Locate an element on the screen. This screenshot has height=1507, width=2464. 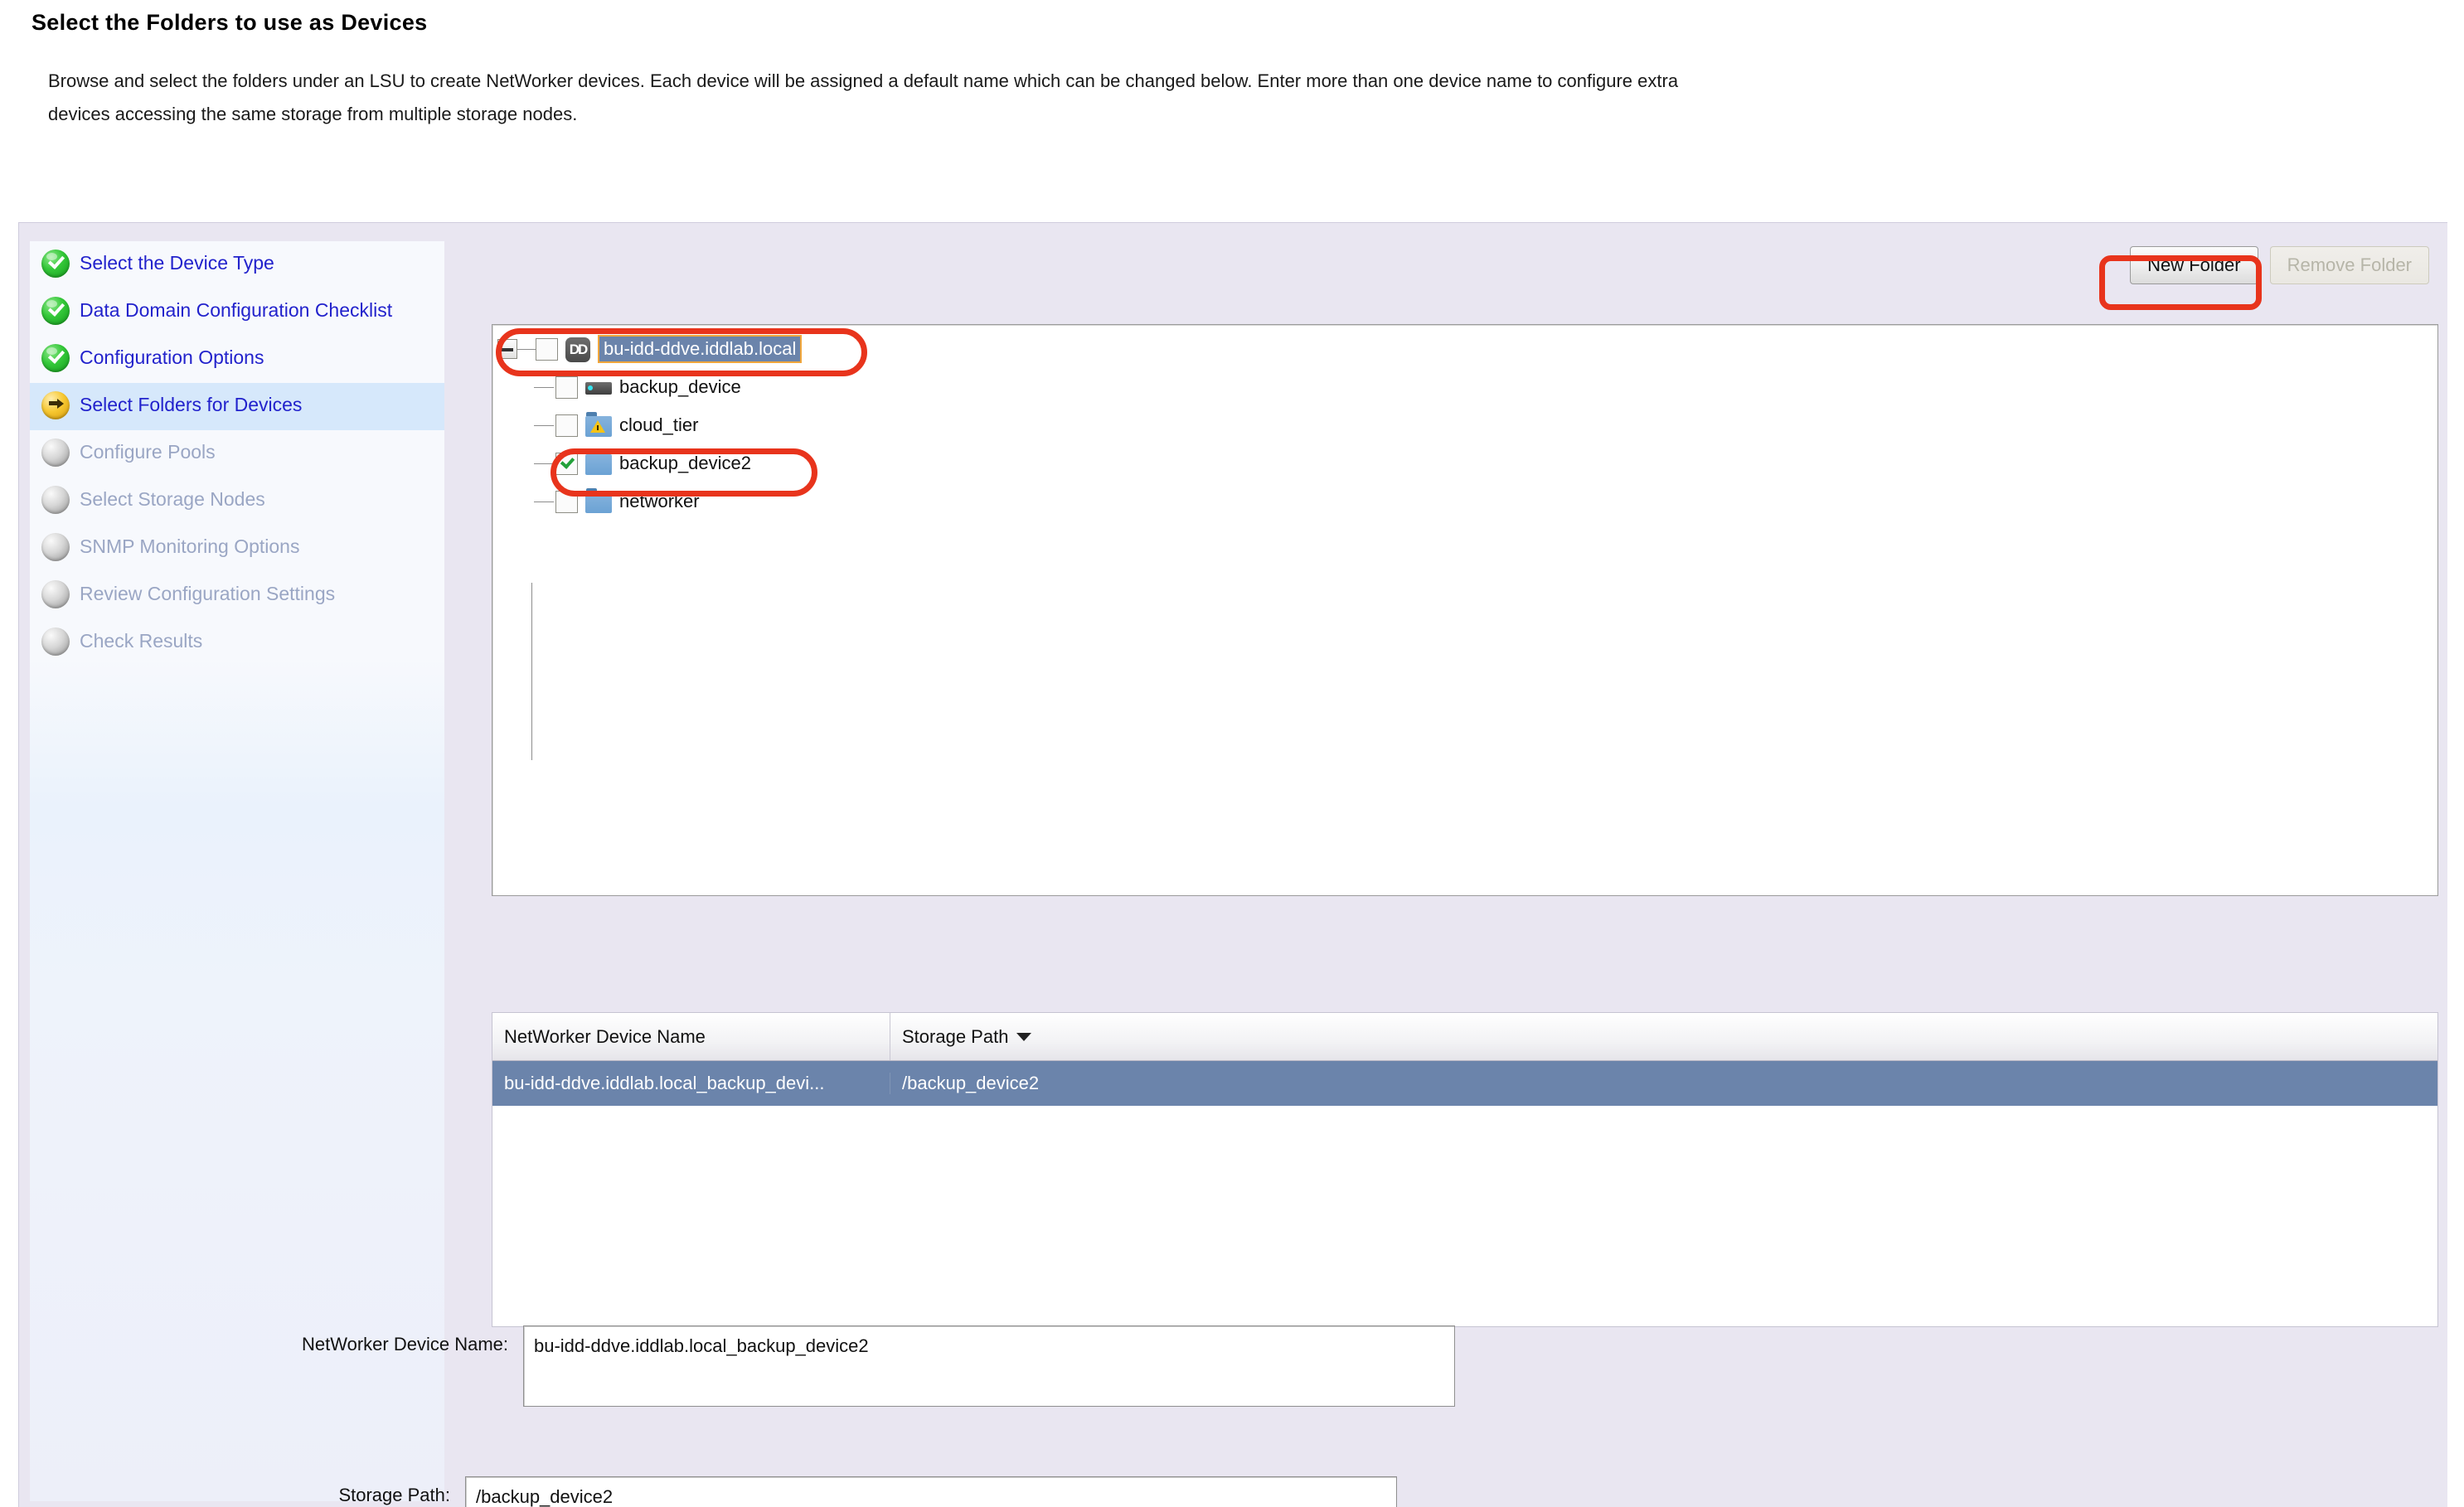
sidebar-item-select-storage-nodes: Select Storage Nodes is located at coordinates (237, 501).